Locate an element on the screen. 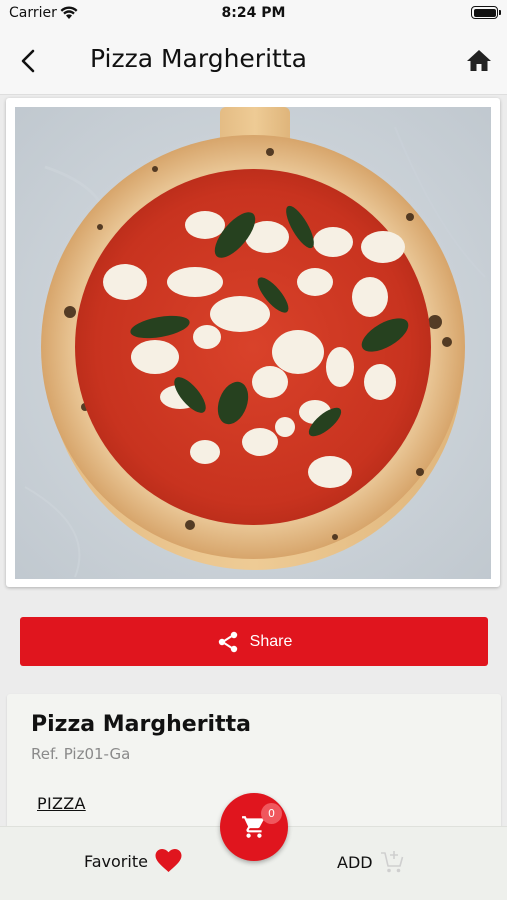 This screenshot has height=900, width=507. cart-add-icon is located at coordinates (391, 862).